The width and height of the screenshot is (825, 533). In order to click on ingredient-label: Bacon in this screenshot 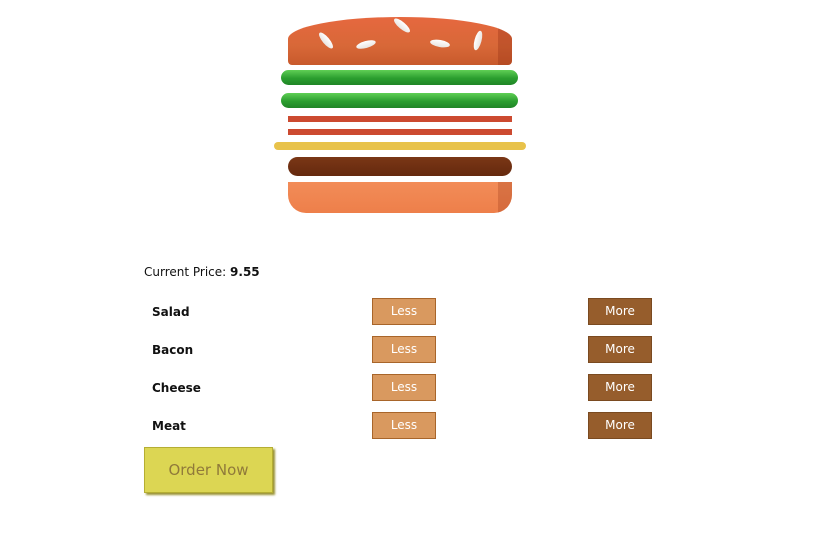, I will do `click(173, 350)`.